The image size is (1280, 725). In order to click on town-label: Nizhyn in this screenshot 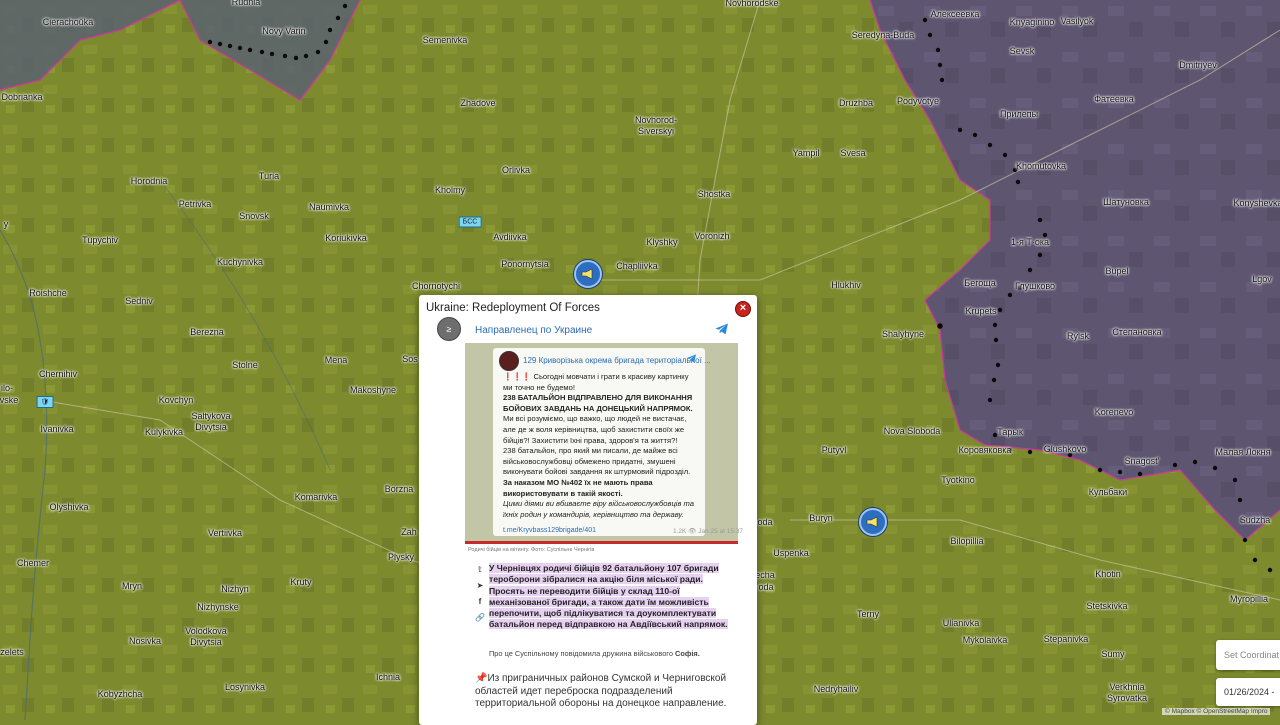, I will do `click(235, 589)`.